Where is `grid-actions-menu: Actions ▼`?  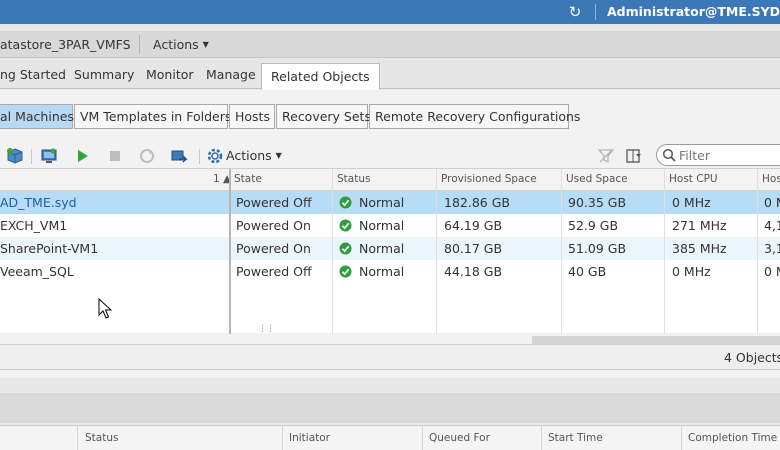
grid-actions-menu: Actions ▼ is located at coordinates (254, 155).